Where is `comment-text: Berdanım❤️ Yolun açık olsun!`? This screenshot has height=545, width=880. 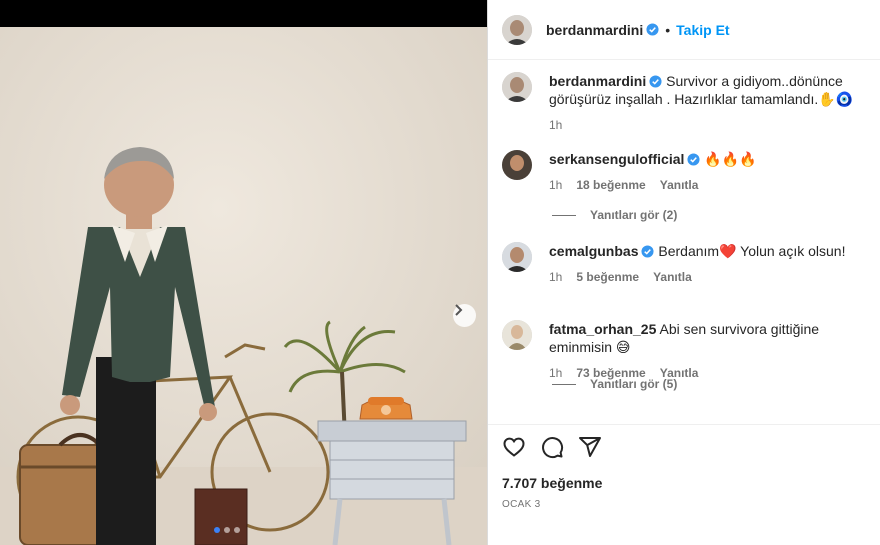
comment-text: Berdanım❤️ Yolun açık olsun! is located at coordinates (752, 251).